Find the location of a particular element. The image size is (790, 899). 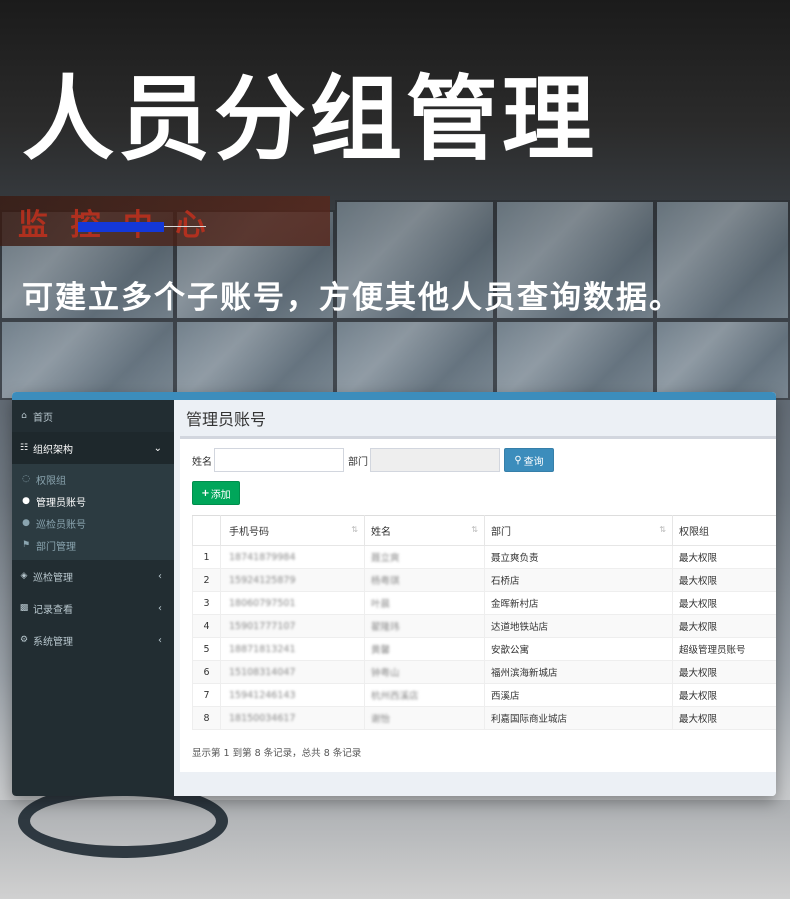

table-row: 6 15108314047 钟粤山 福州滨海新城店 最大权限 is located at coordinates (484, 672).